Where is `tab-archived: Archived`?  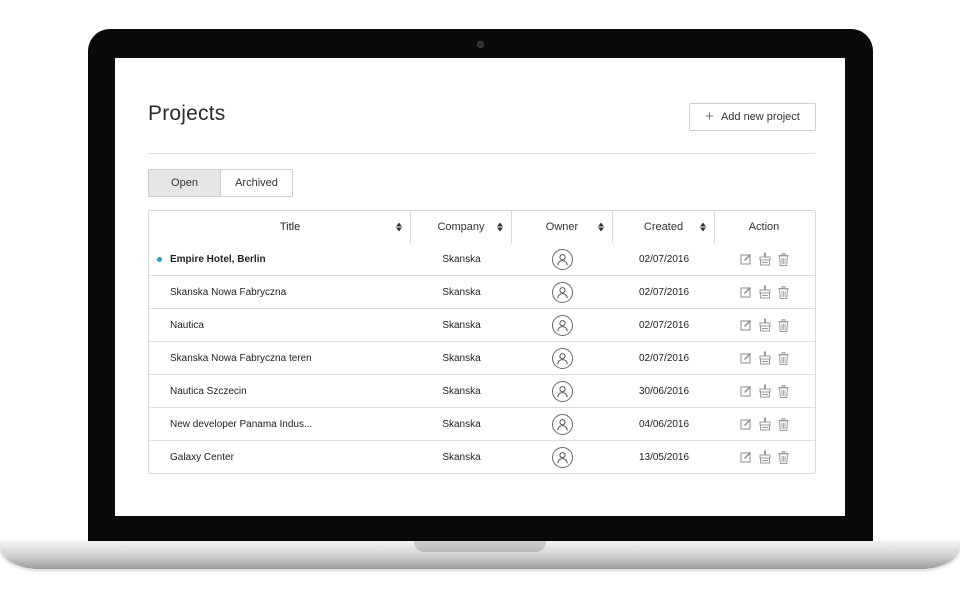 tab-archived: Archived is located at coordinates (256, 183).